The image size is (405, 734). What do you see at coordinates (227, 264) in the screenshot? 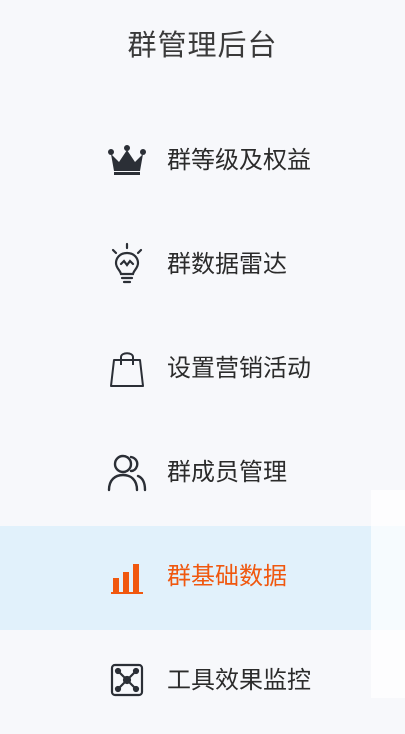
I see `sidebar-item-label: 群数据雷达` at bounding box center [227, 264].